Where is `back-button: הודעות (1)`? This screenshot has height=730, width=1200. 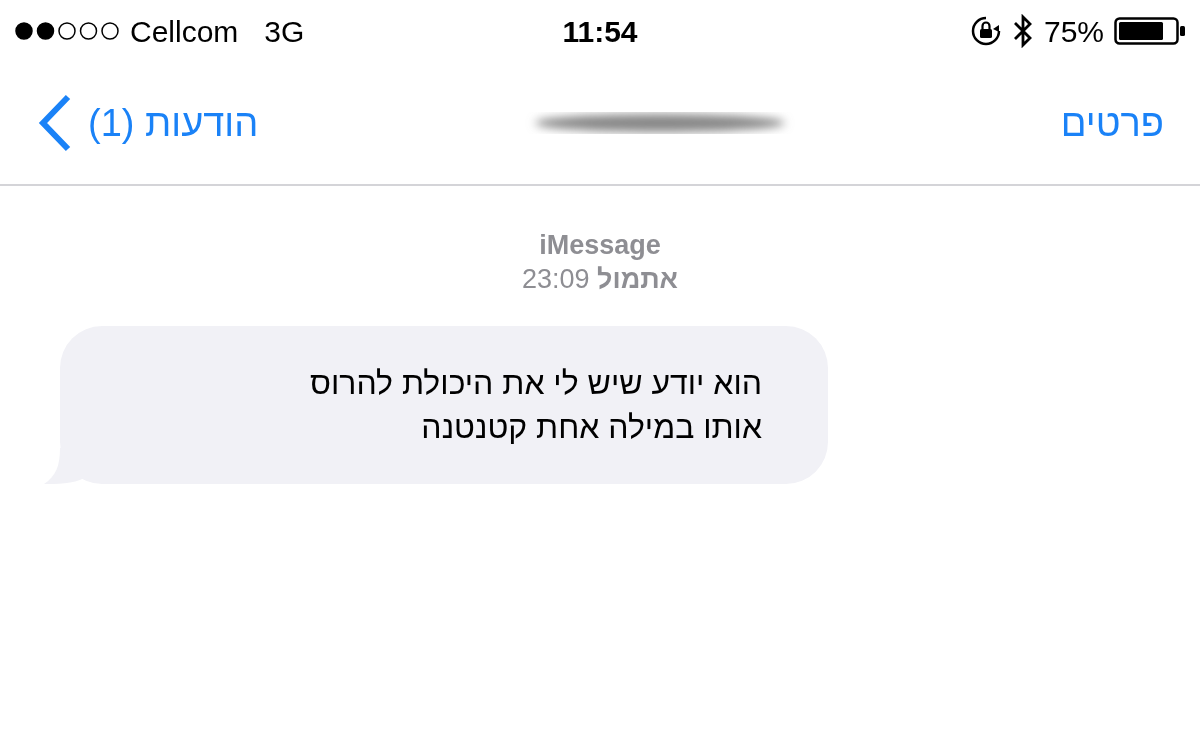 back-button: הודעות (1) is located at coordinates (147, 123).